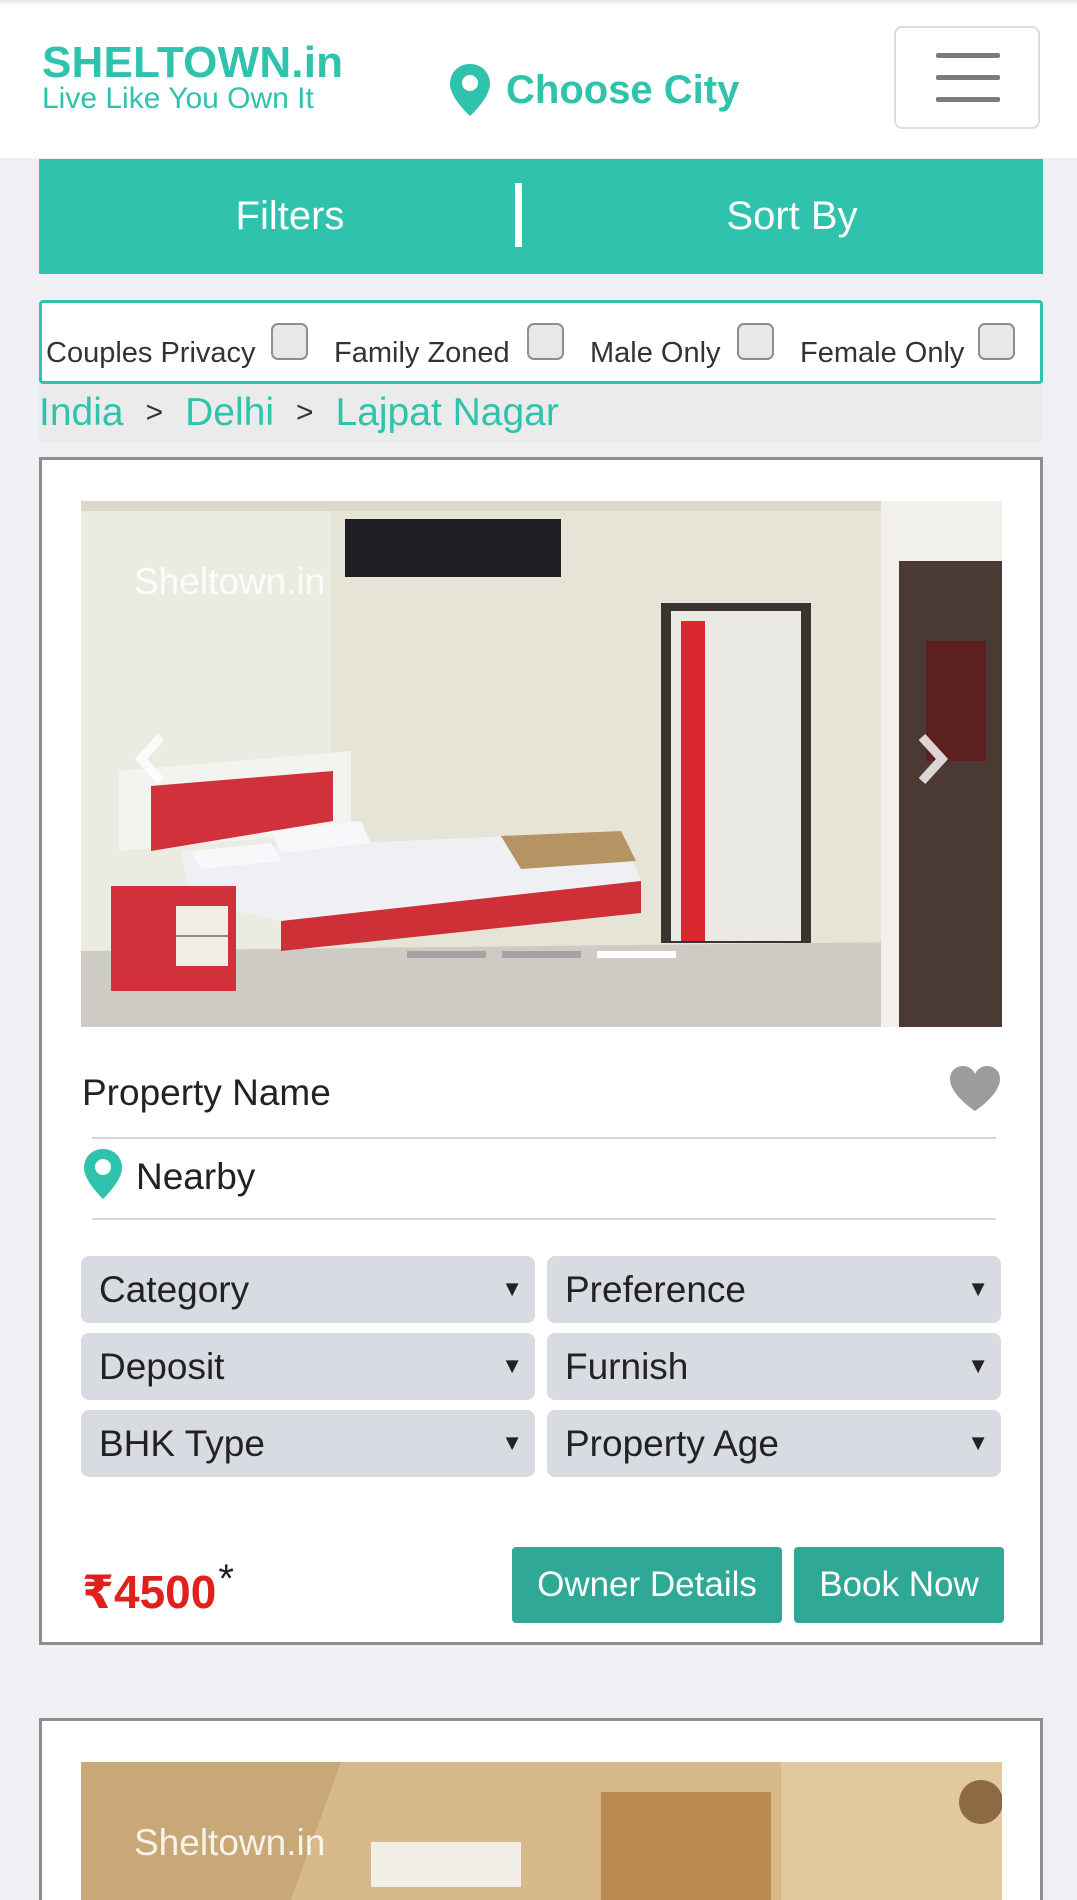  I want to click on breadcrumb: India > Delhi > Lajpat Nagar, so click(541, 413).